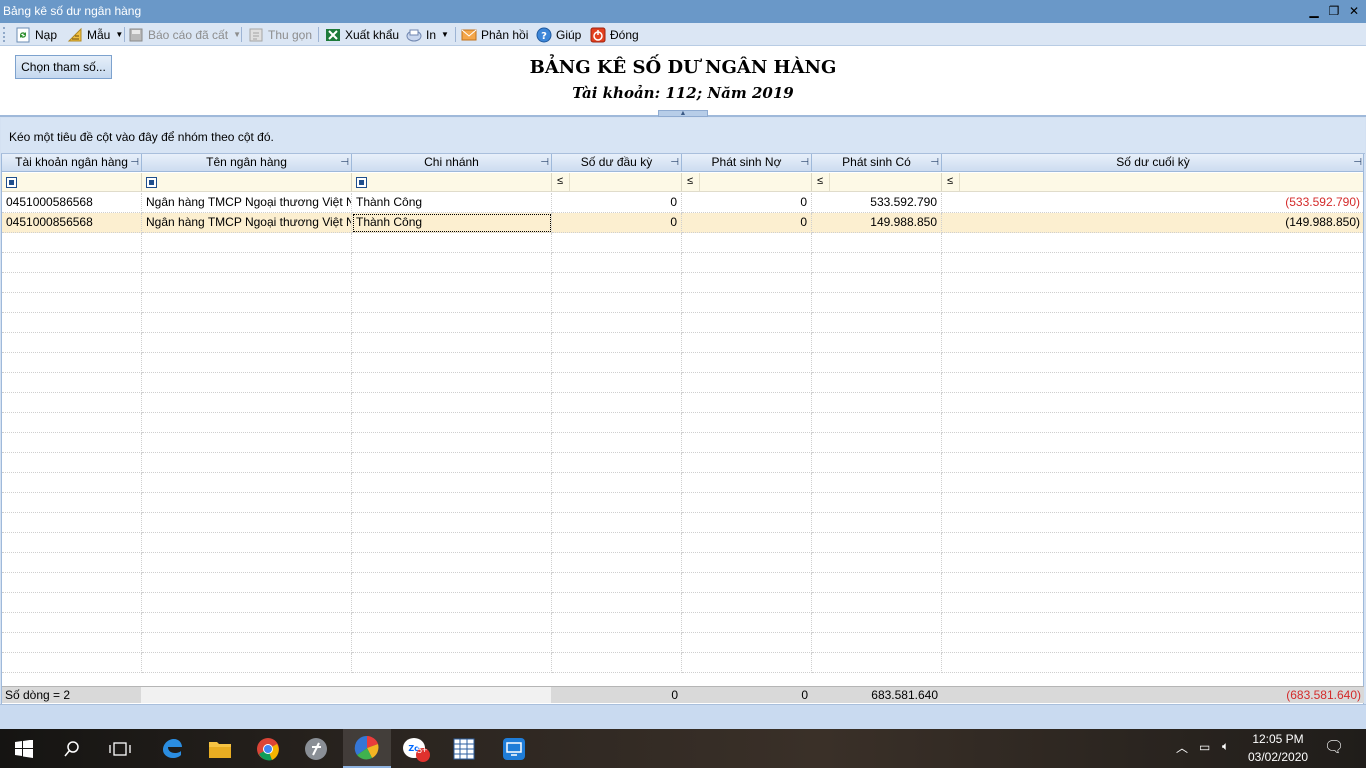  I want to click on help-button: ? Giúp, so click(558, 34).